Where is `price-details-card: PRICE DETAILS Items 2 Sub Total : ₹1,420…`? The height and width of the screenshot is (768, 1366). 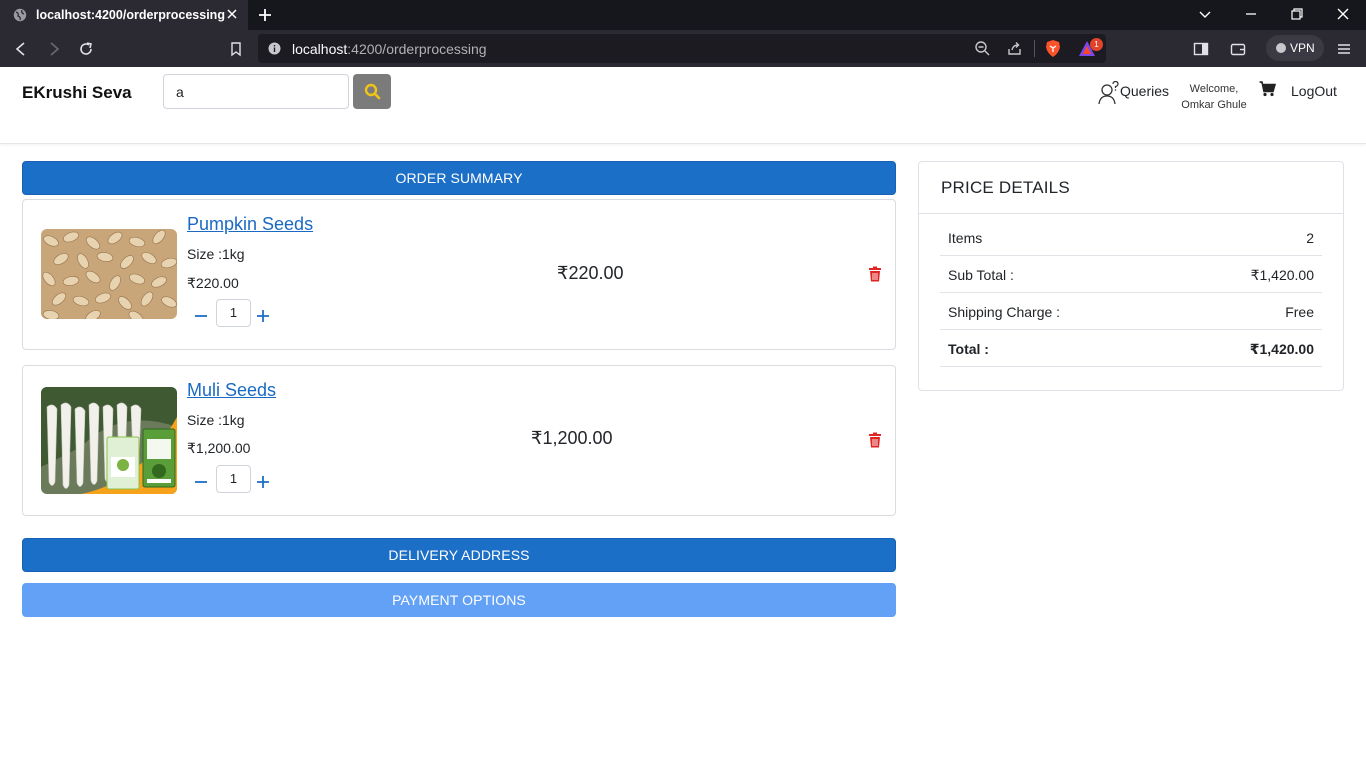 price-details-card: PRICE DETAILS Items 2 Sub Total : ₹1,420… is located at coordinates (1131, 276).